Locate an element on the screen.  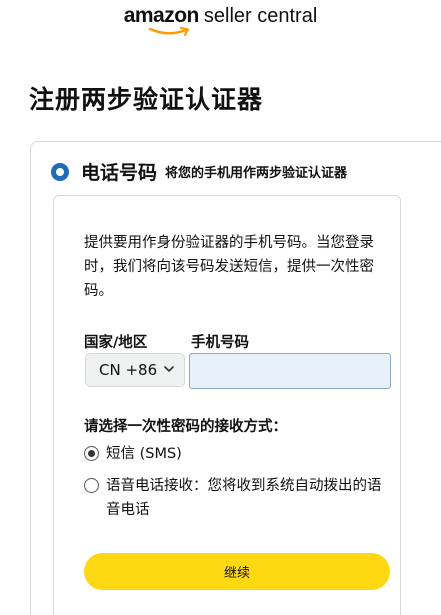
delivery-method-label: 请选择一次性密码的接收方式： is located at coordinates (185, 427).